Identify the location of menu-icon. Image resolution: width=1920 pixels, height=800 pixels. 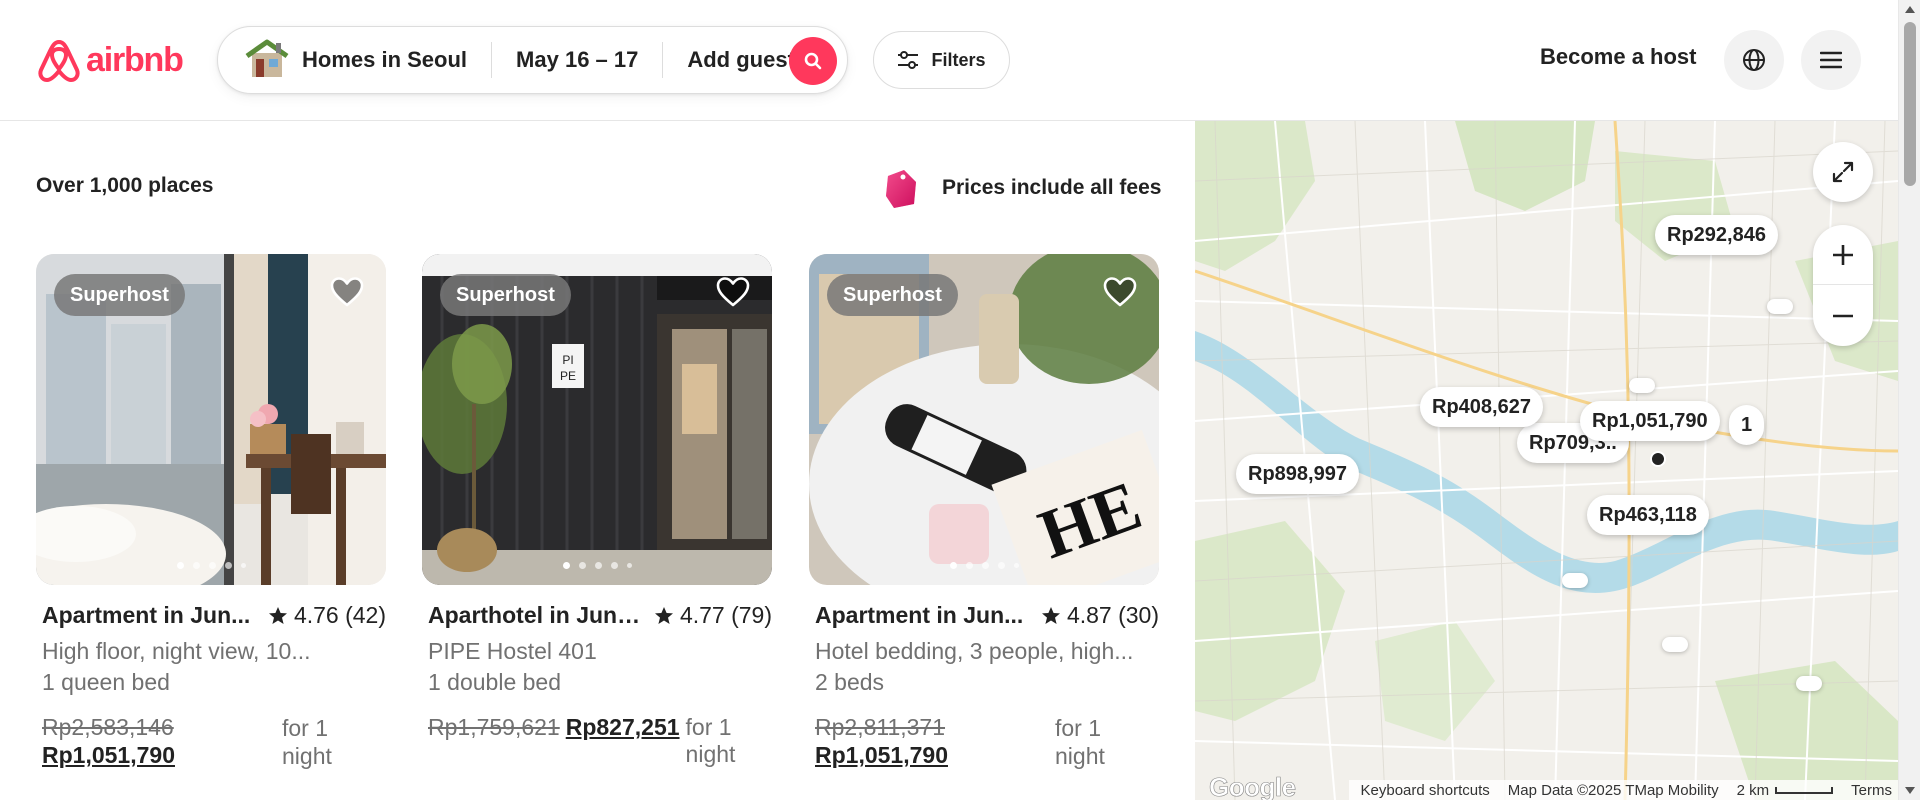
(1831, 60).